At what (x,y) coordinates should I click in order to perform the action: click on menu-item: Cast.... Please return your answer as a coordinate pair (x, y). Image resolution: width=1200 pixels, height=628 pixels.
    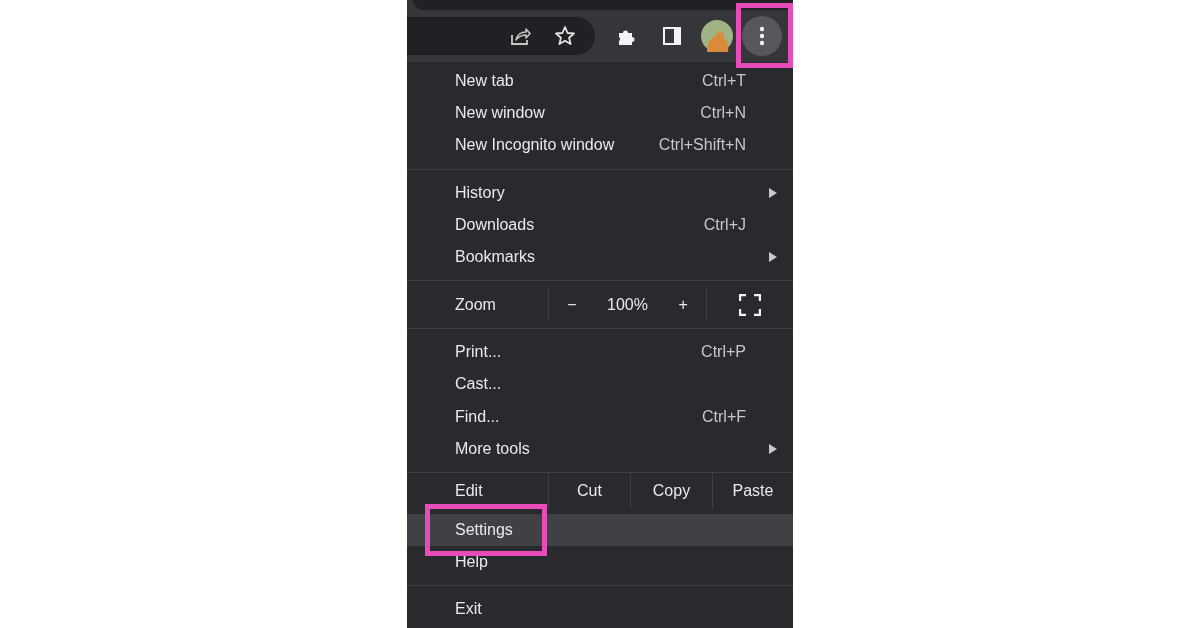
    Looking at the image, I should click on (600, 384).